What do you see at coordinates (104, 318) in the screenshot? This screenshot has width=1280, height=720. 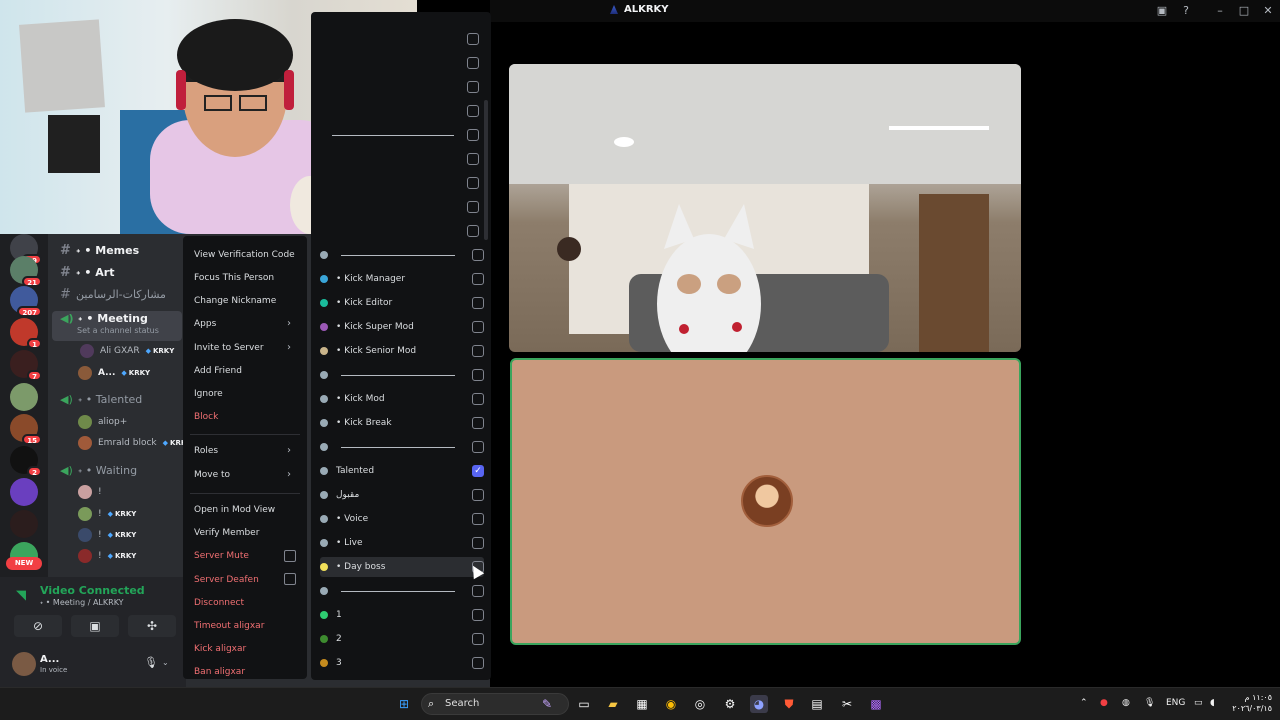 I see `voice-channel-meeting: ◀) ˖ • Meeting` at bounding box center [104, 318].